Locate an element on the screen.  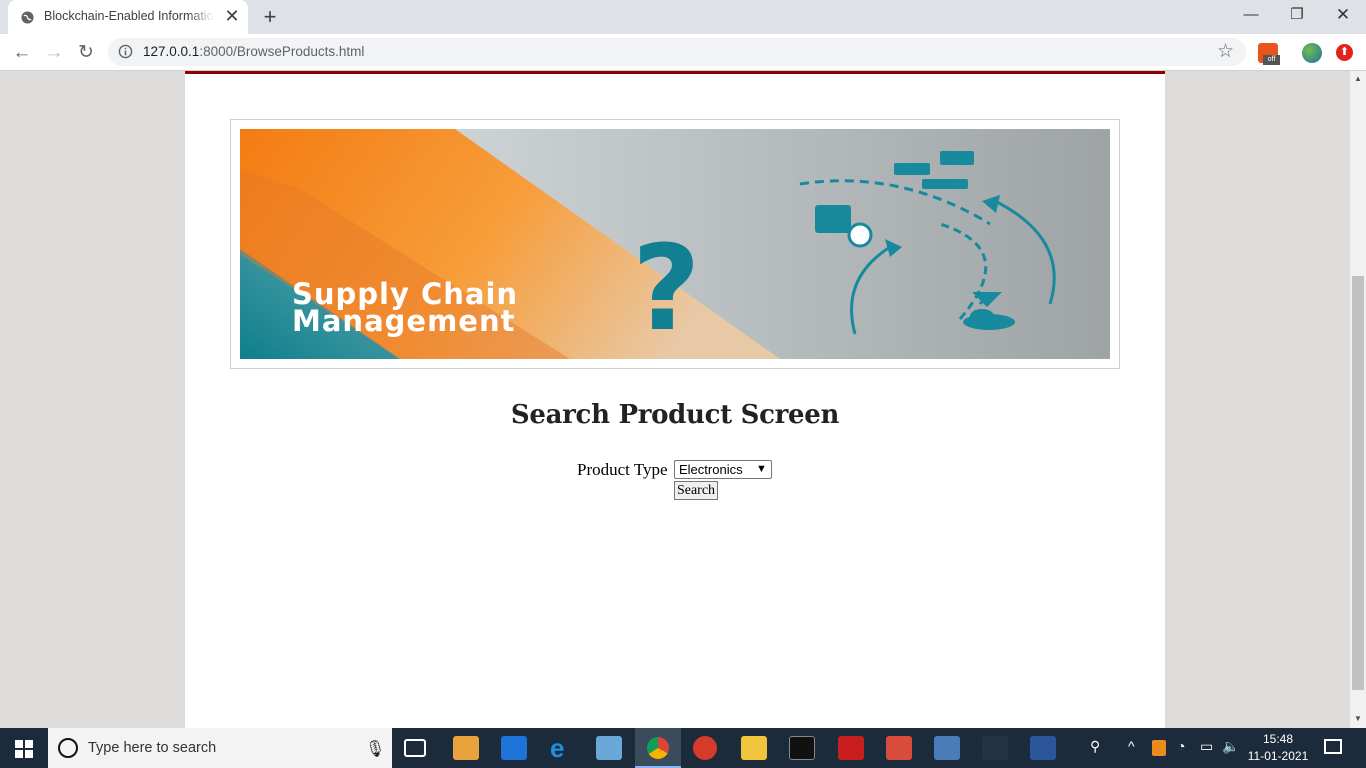
file-explorer-icon is located at coordinates (754, 748).